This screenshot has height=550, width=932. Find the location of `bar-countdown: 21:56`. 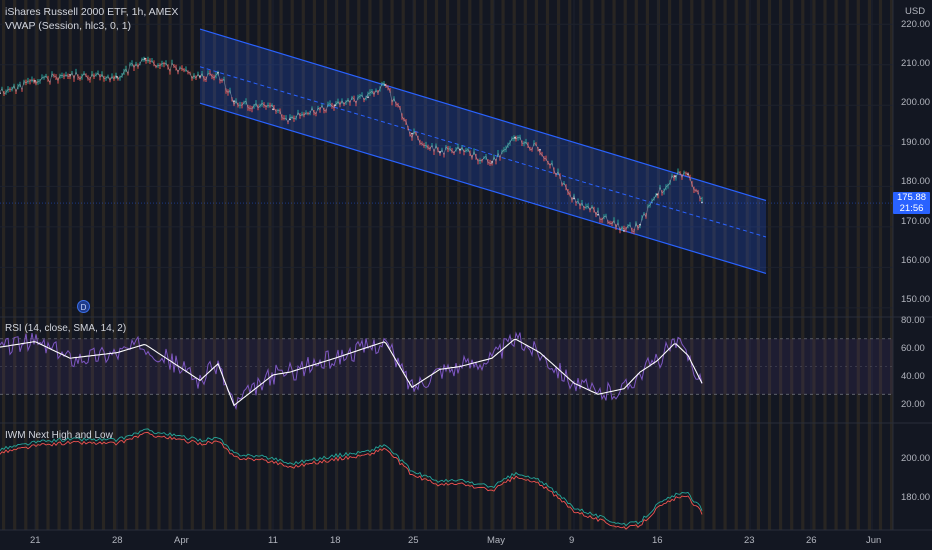

bar-countdown: 21:56 is located at coordinates (911, 208).